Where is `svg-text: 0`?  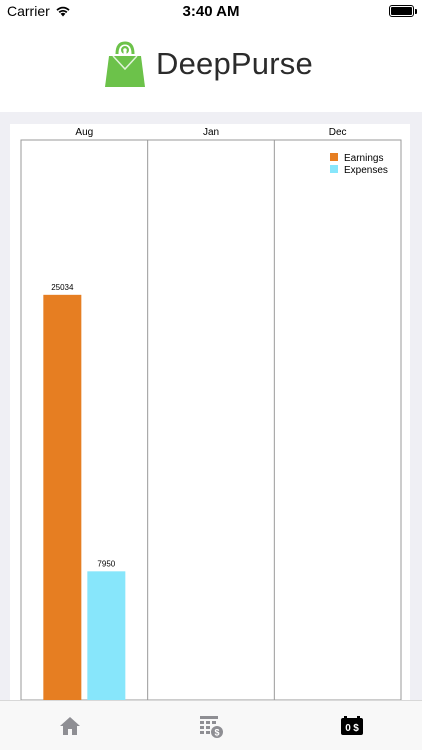 svg-text: 0 is located at coordinates (348, 728).